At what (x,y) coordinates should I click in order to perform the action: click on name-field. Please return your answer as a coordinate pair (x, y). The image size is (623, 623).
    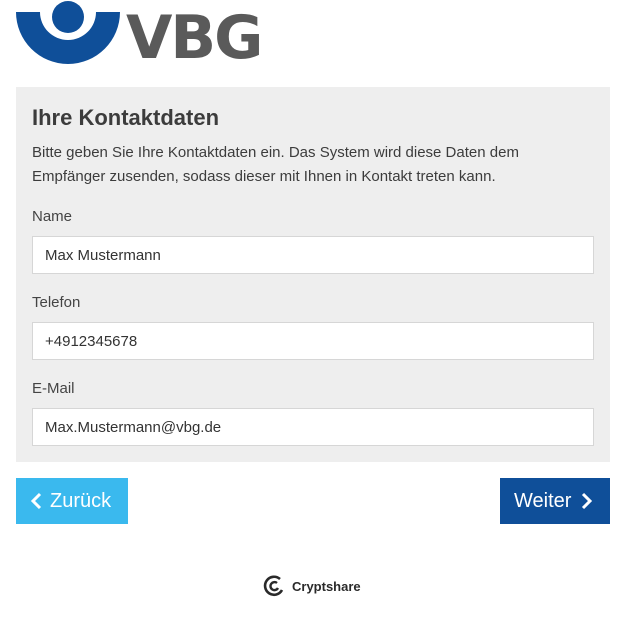
    Looking at the image, I should click on (313, 255).